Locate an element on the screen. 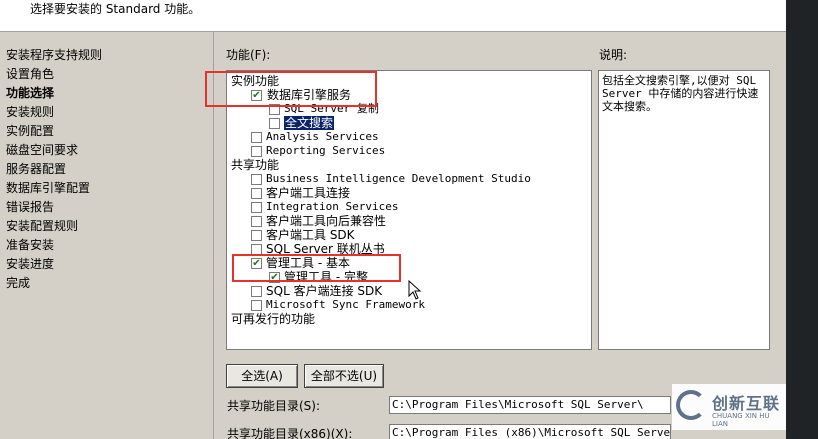 This screenshot has width=818, height=439. highlight-box-mgmt-tools is located at coordinates (316, 268).